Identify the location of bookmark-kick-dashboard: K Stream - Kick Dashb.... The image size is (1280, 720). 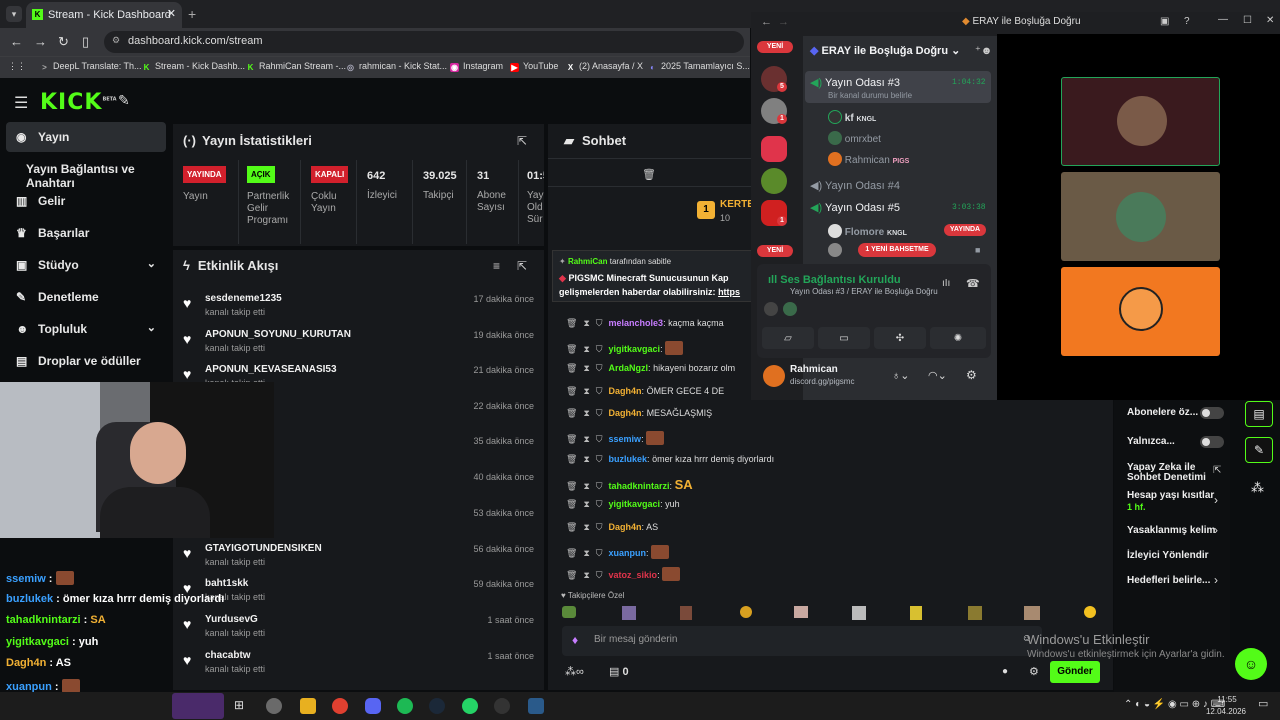
(193, 66).